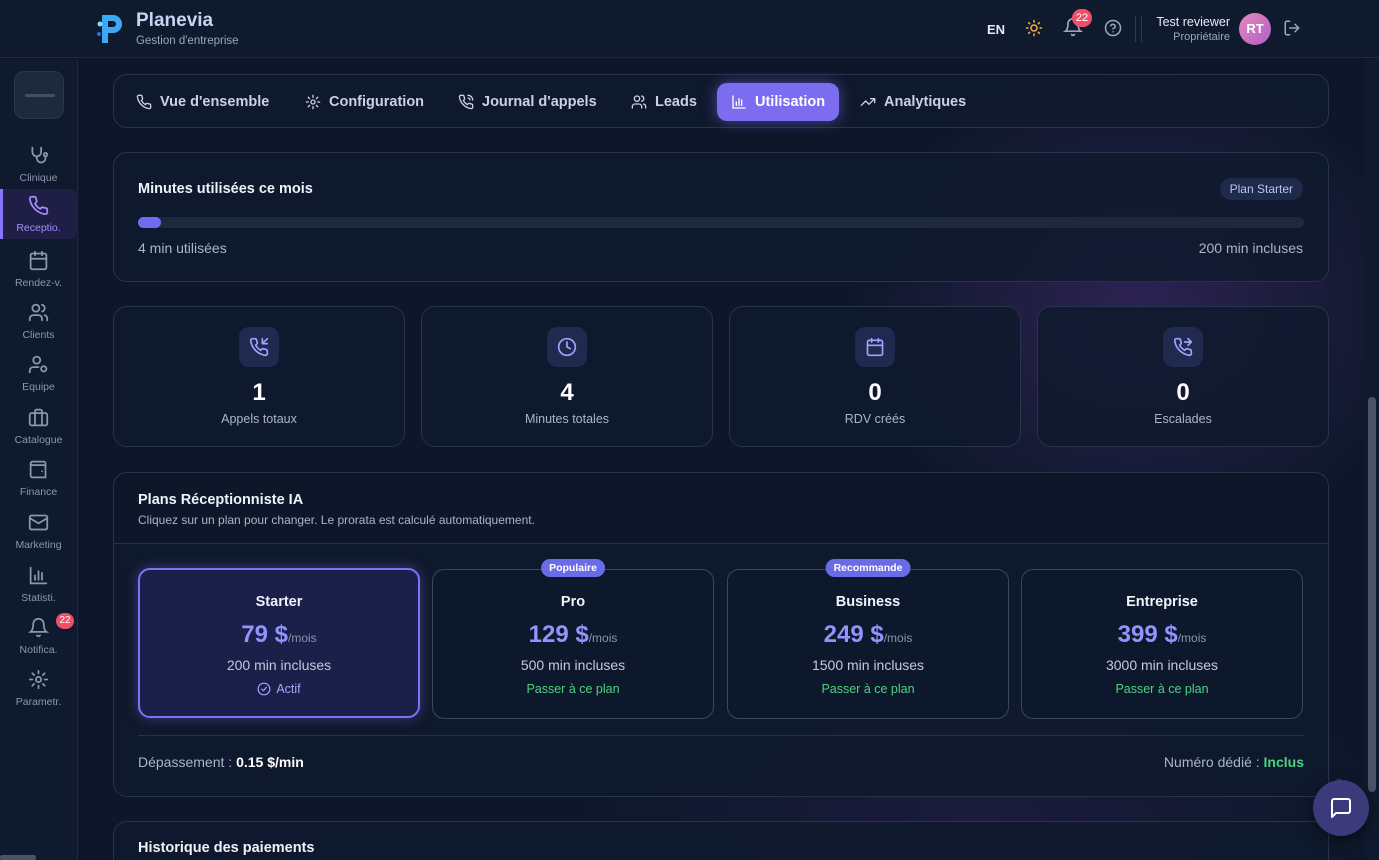 This screenshot has height=860, width=1379. I want to click on sidebar-item-rendez-vous: Rendez-v., so click(38, 269).